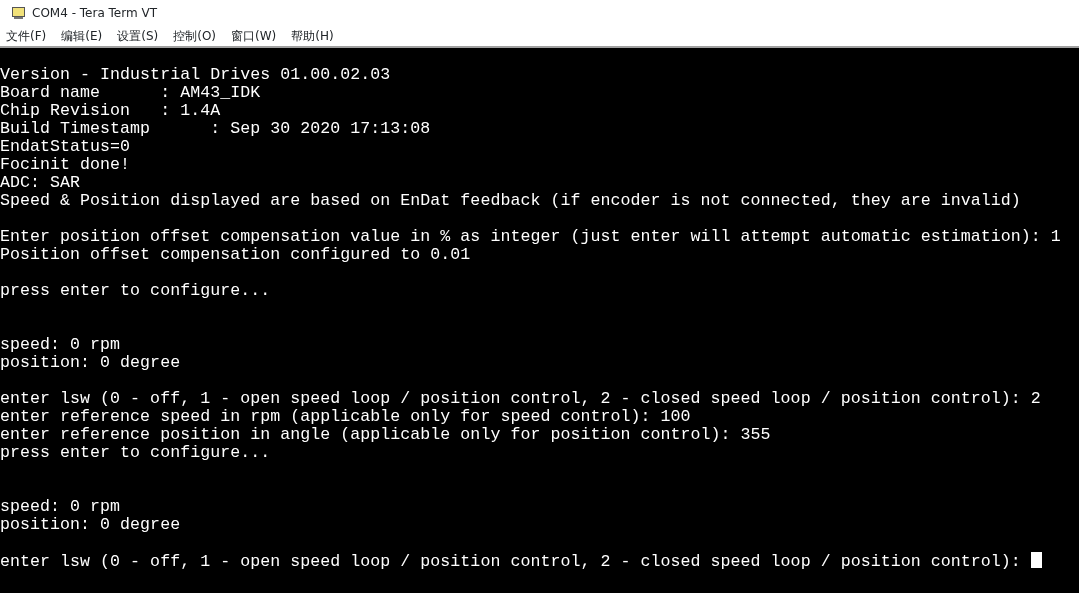 This screenshot has width=1079, height=593. Describe the element at coordinates (130, 92) in the screenshot. I see `terminal-line: Board name : AM43_IDK` at that location.